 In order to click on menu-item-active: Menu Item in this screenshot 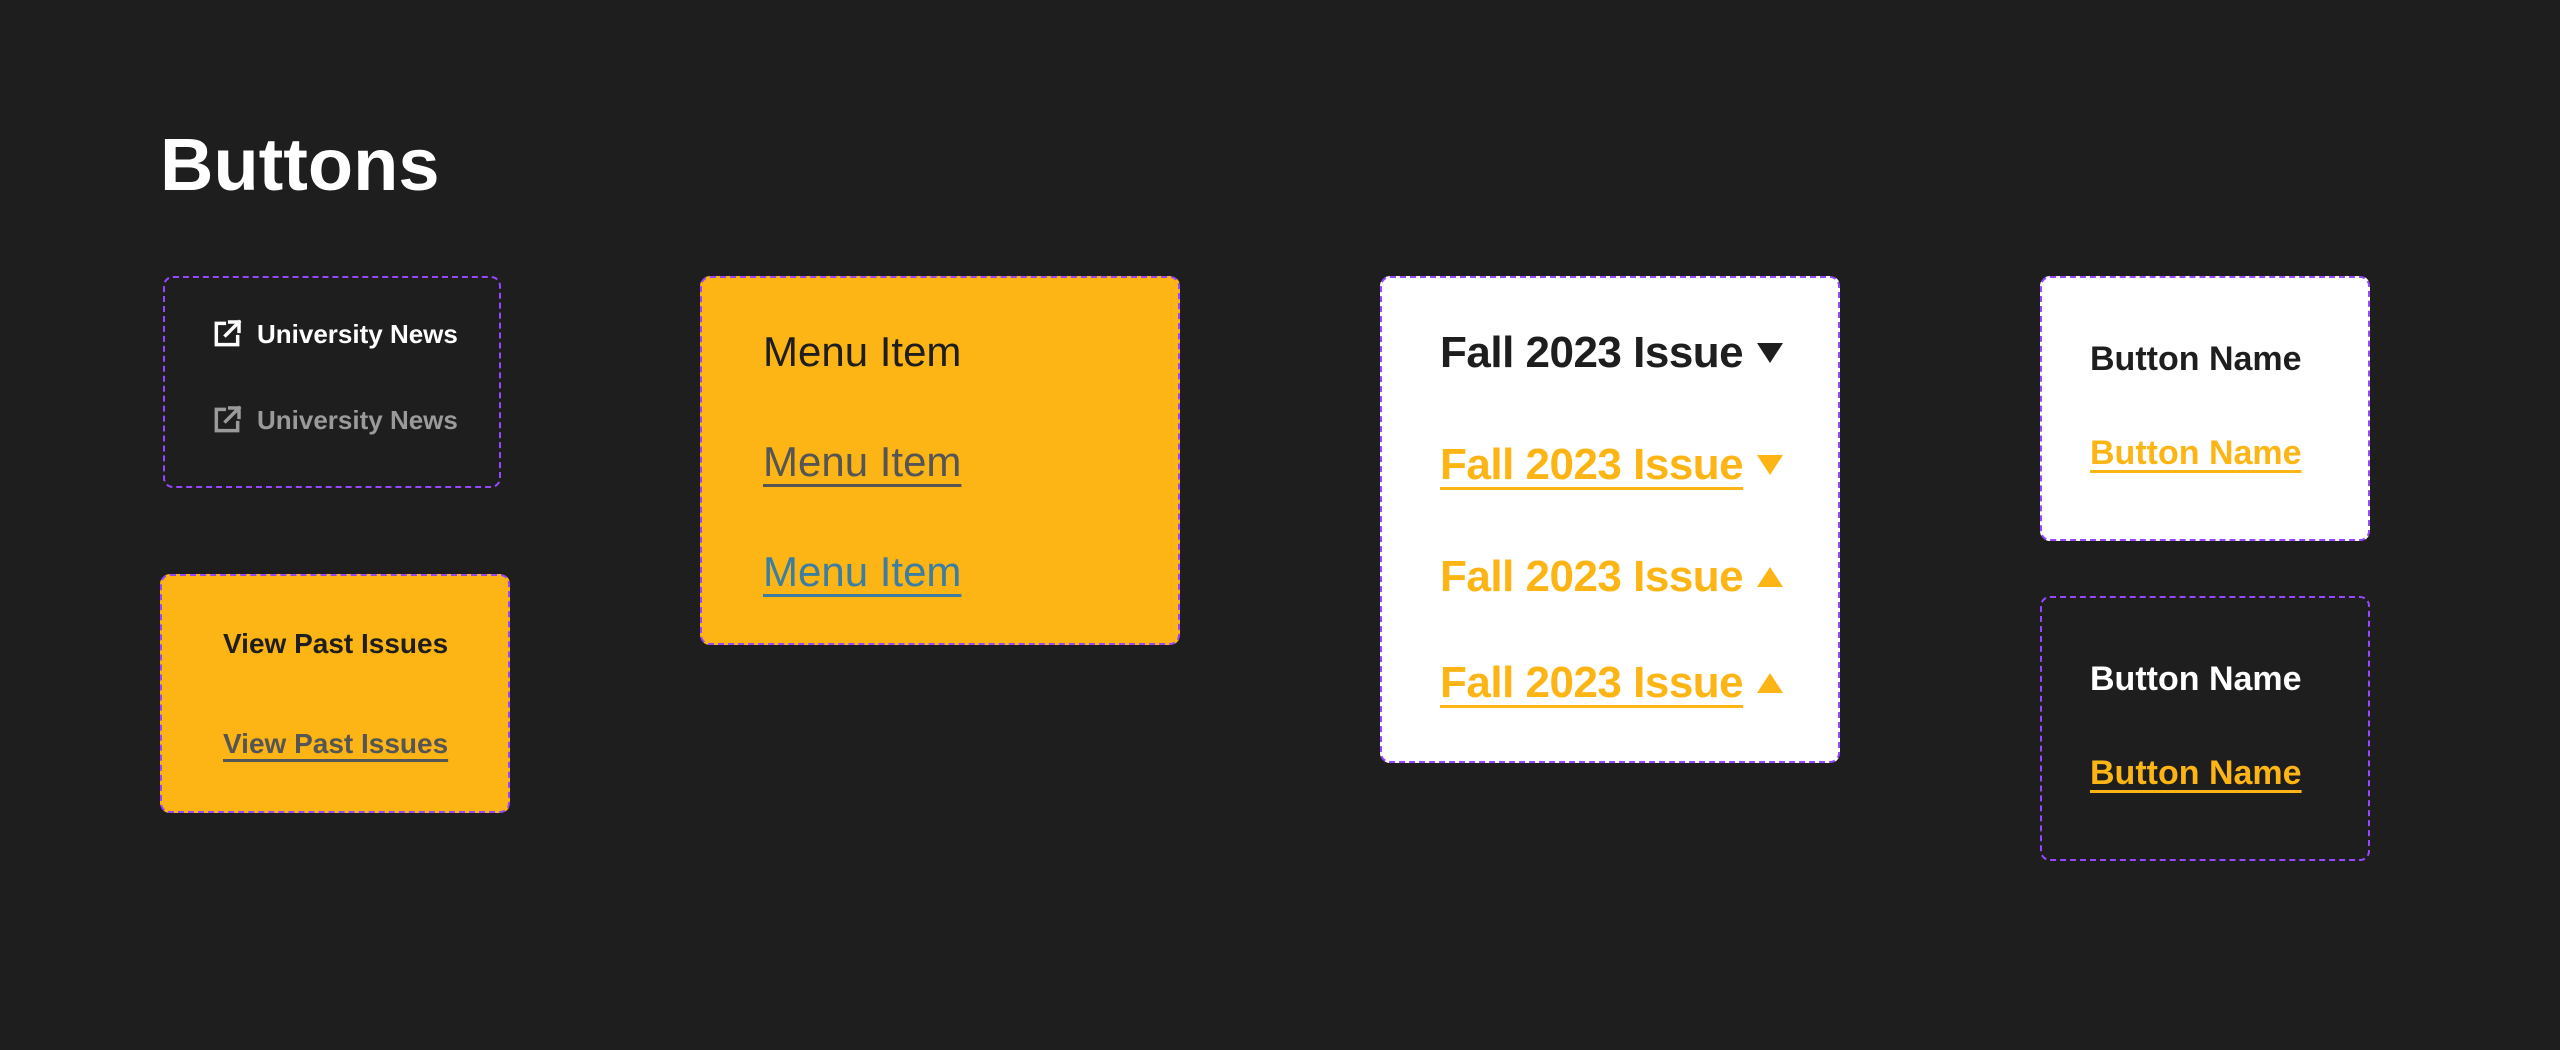, I will do `click(862, 572)`.